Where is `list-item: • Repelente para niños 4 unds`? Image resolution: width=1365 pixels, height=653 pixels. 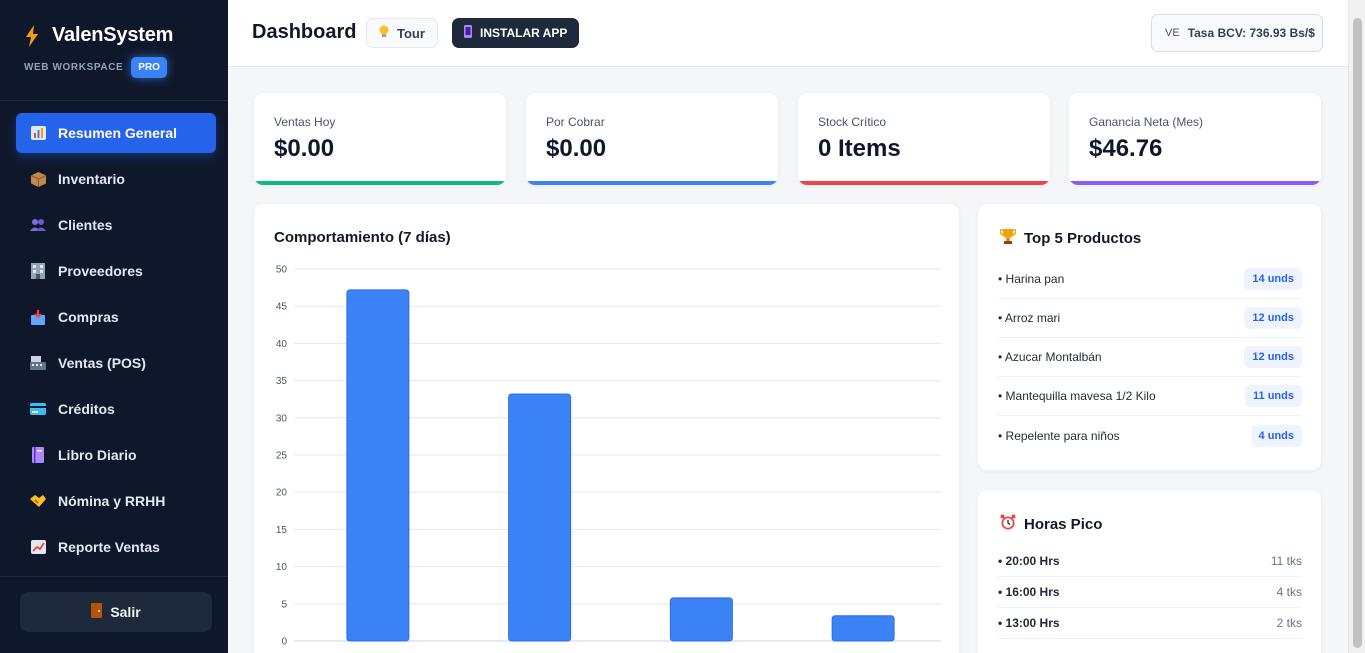 list-item: • Repelente para niños 4 unds is located at coordinates (1150, 435).